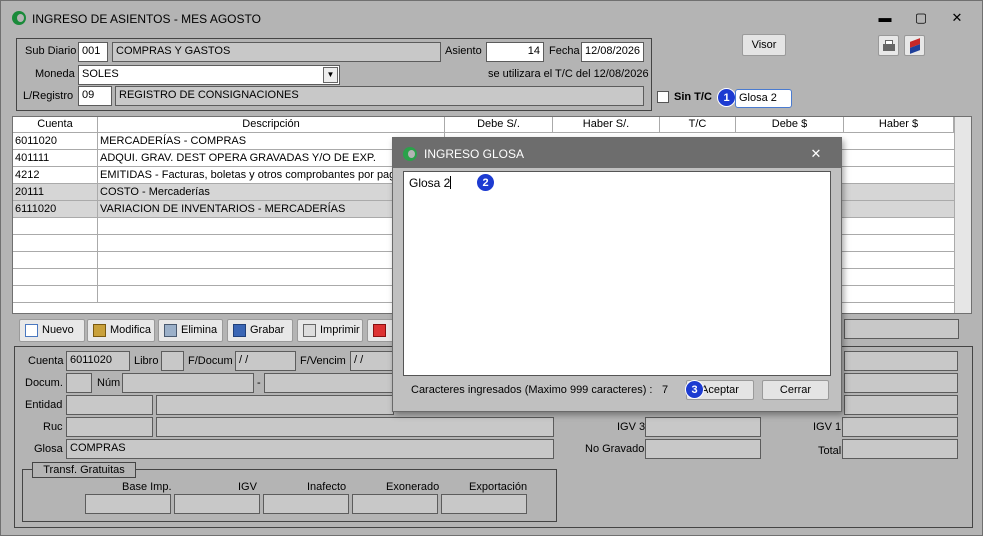  Describe the element at coordinates (515, 52) in the screenshot. I see `asiento-field: 14` at that location.